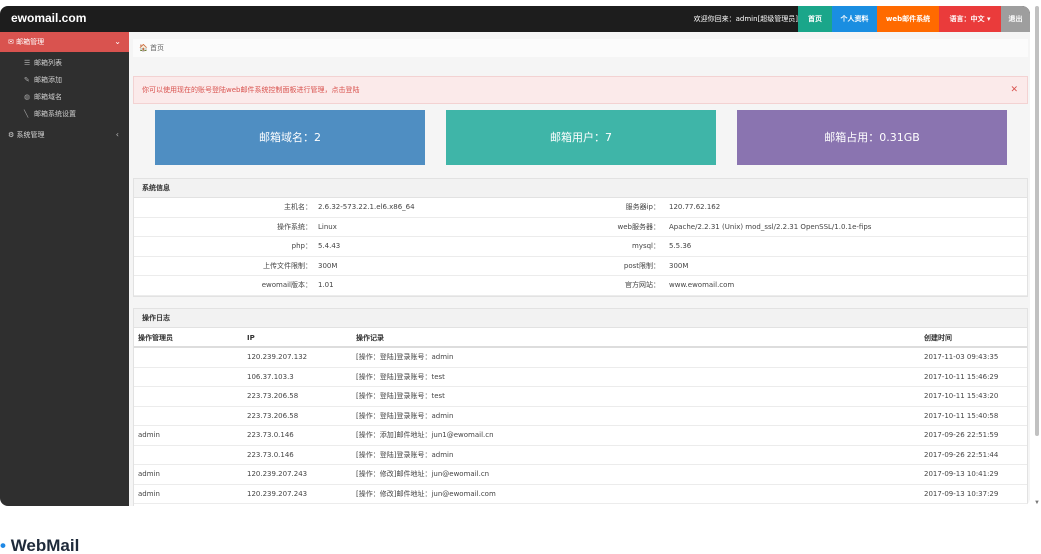 This screenshot has height=554, width=1041. I want to click on table-cell: [操作：修改]邮件地址：jun@ewomail.cn, so click(423, 474).